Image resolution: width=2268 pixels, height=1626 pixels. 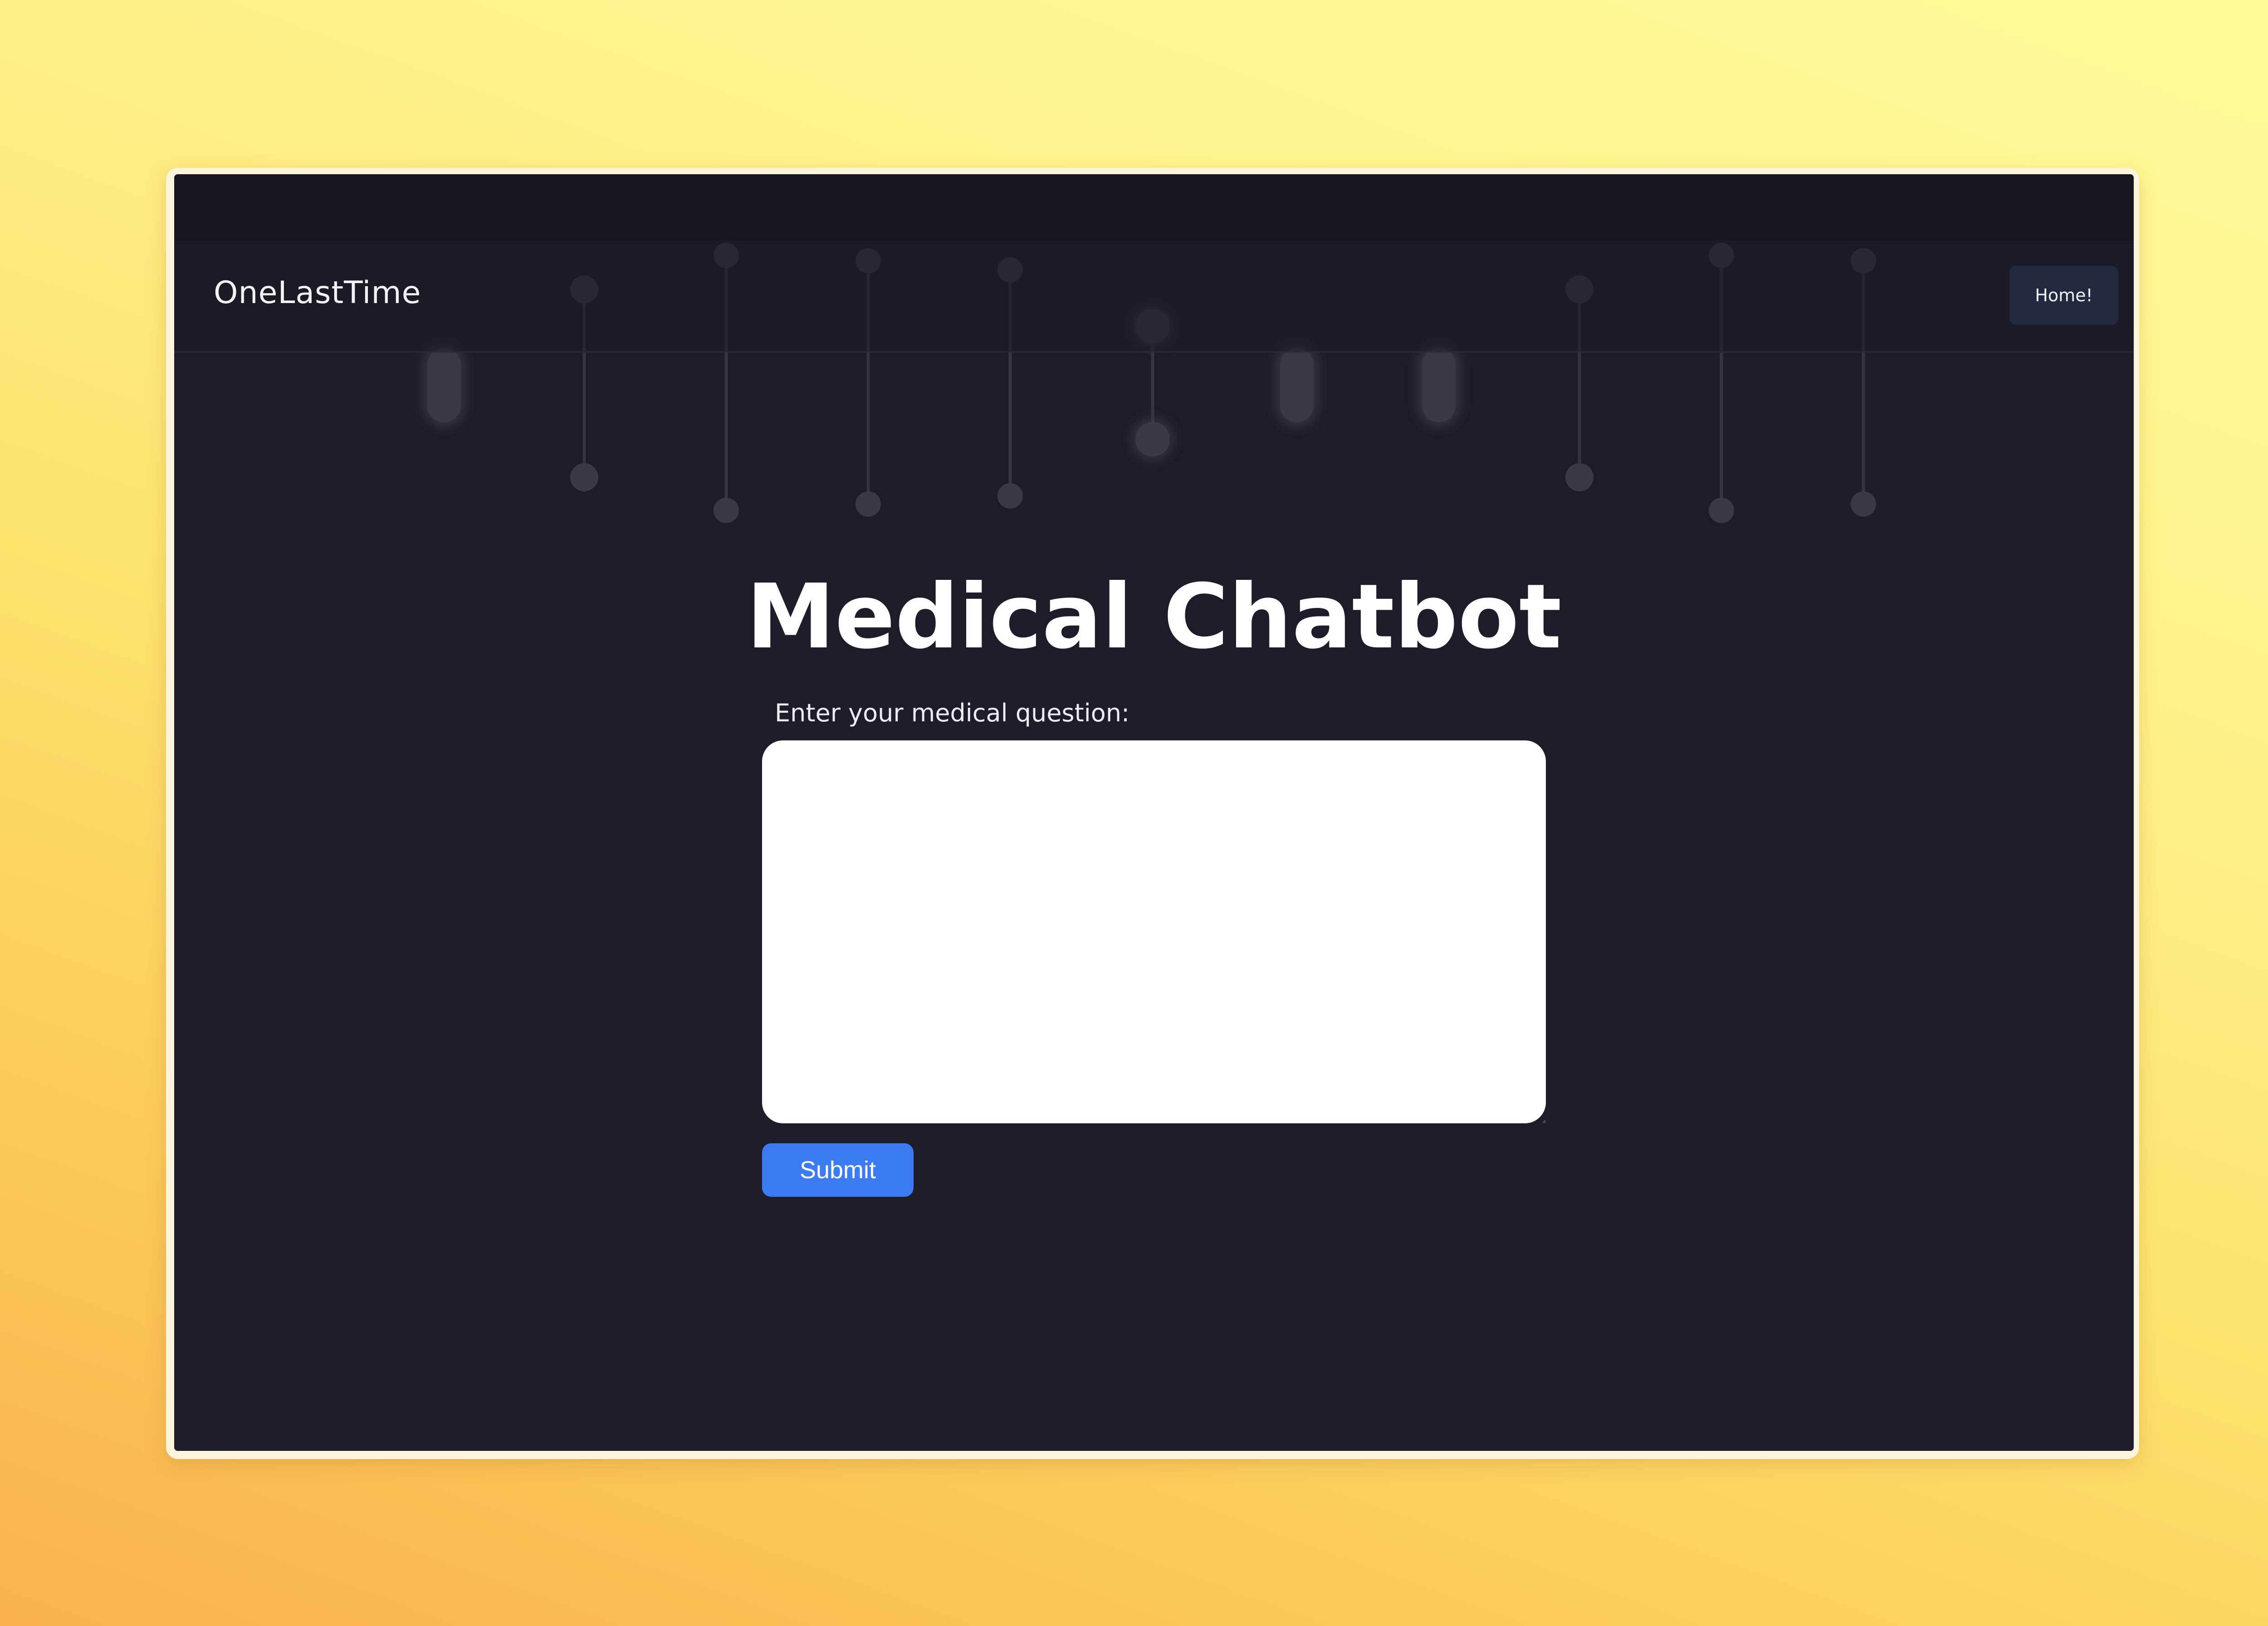 I want to click on brand-logo-text: OneLastTime, so click(x=318, y=293).